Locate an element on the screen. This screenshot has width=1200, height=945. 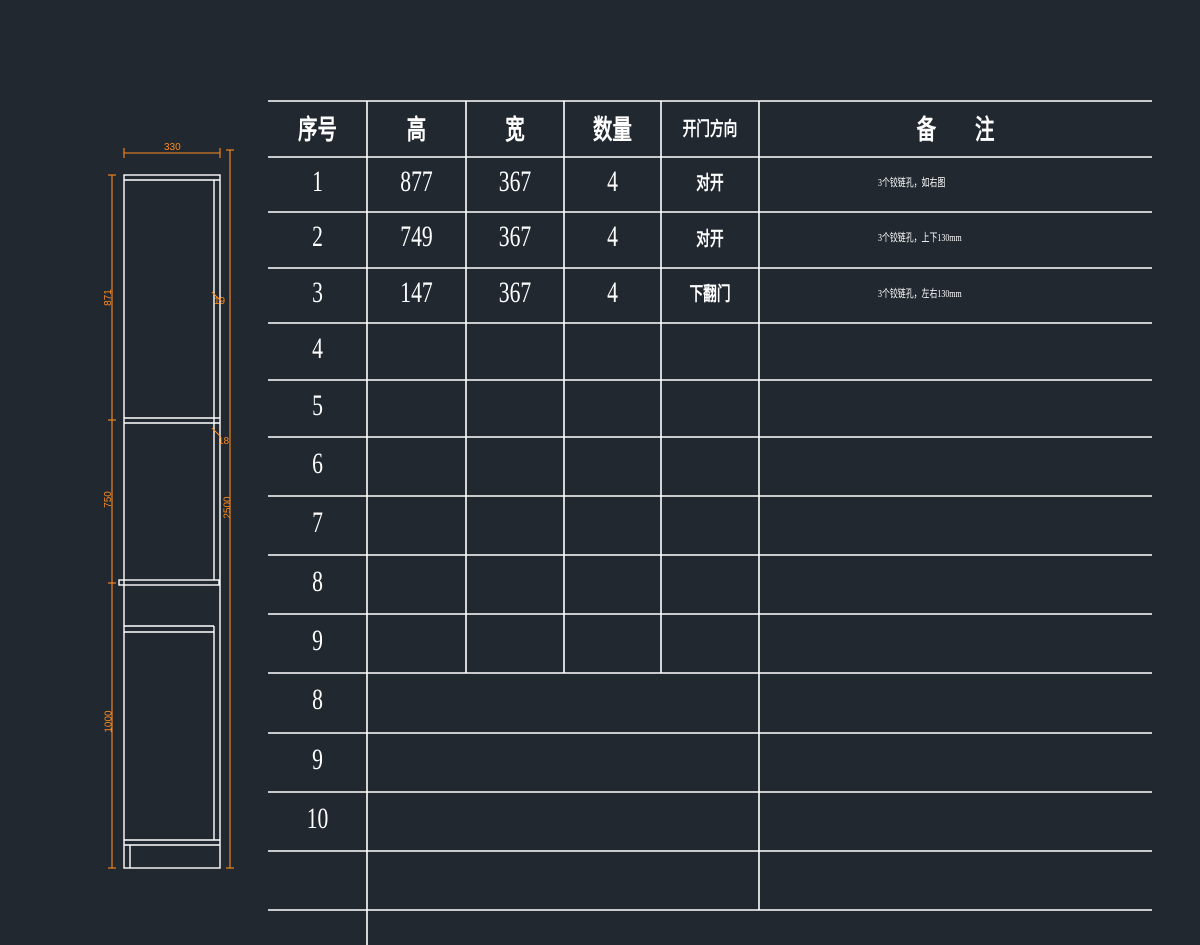
row-note: 3个铰链孔，上下130mm is located at coordinates (920, 238).